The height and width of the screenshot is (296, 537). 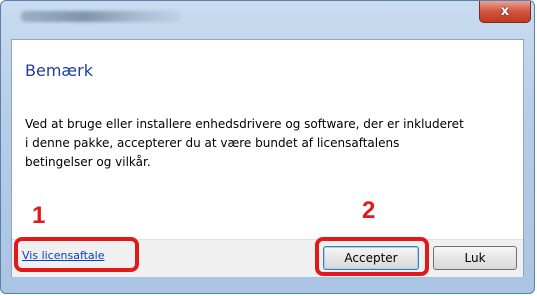 I want to click on accept-button: Accepter, so click(x=371, y=258).